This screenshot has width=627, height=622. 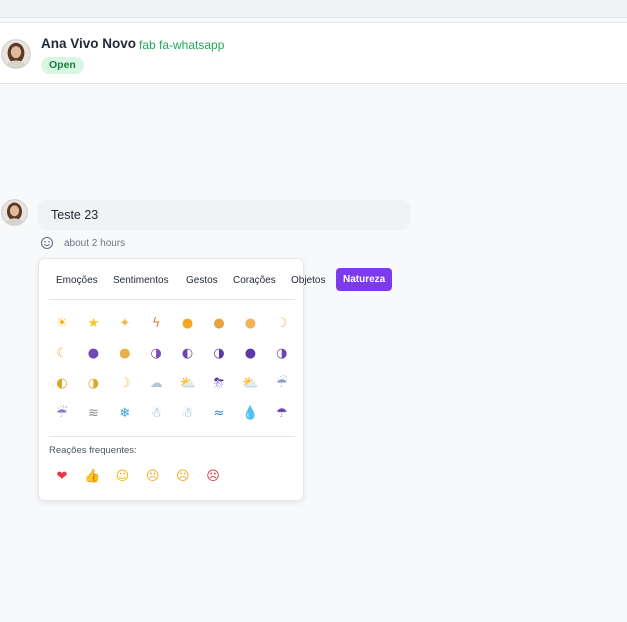 I want to click on emoji-item: ☁, so click(x=156, y=384).